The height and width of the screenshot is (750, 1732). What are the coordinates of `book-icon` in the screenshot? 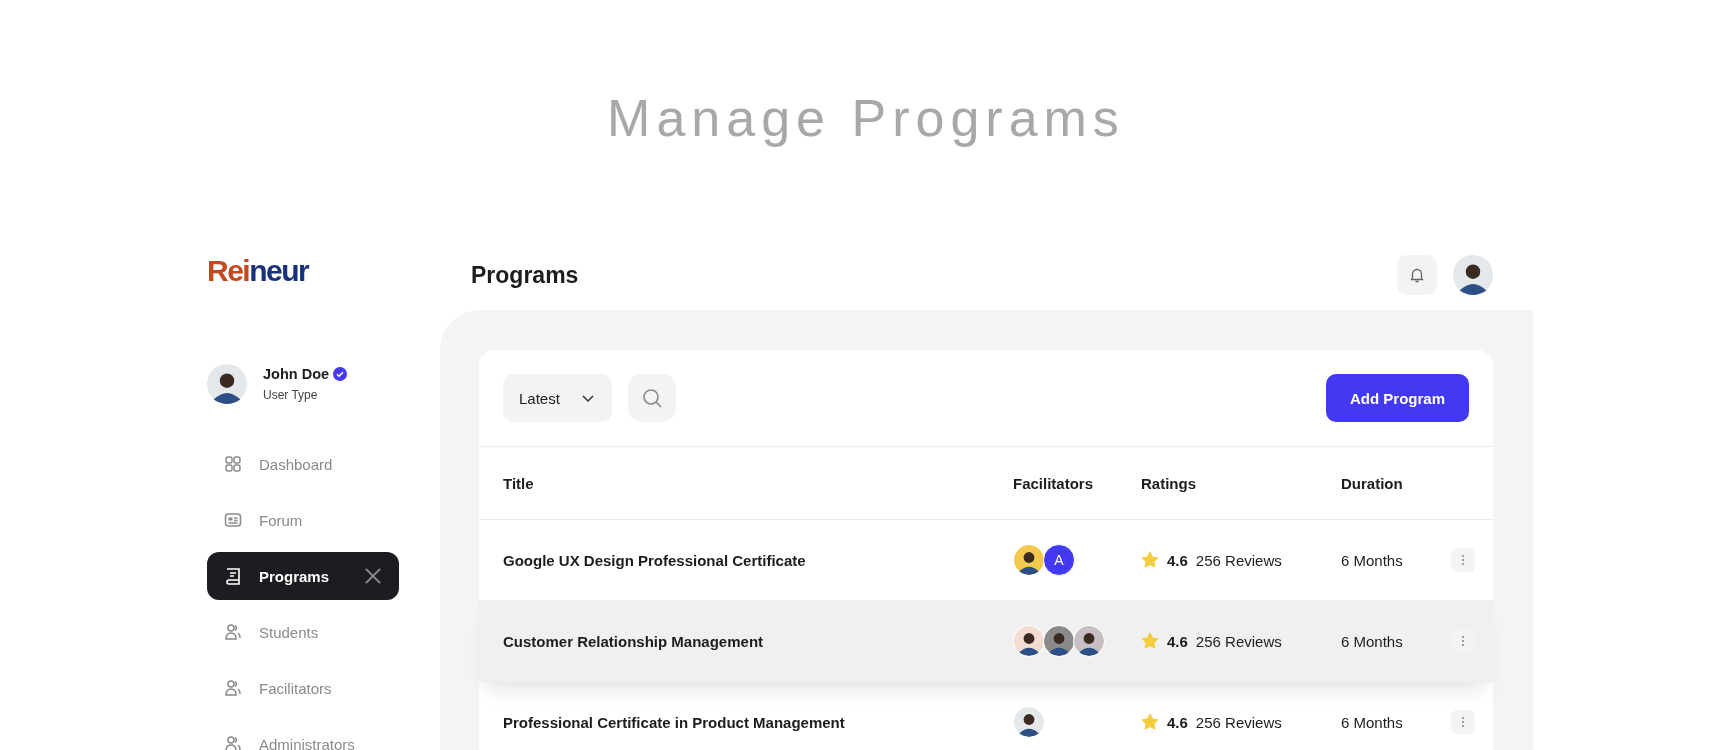 It's located at (233, 576).